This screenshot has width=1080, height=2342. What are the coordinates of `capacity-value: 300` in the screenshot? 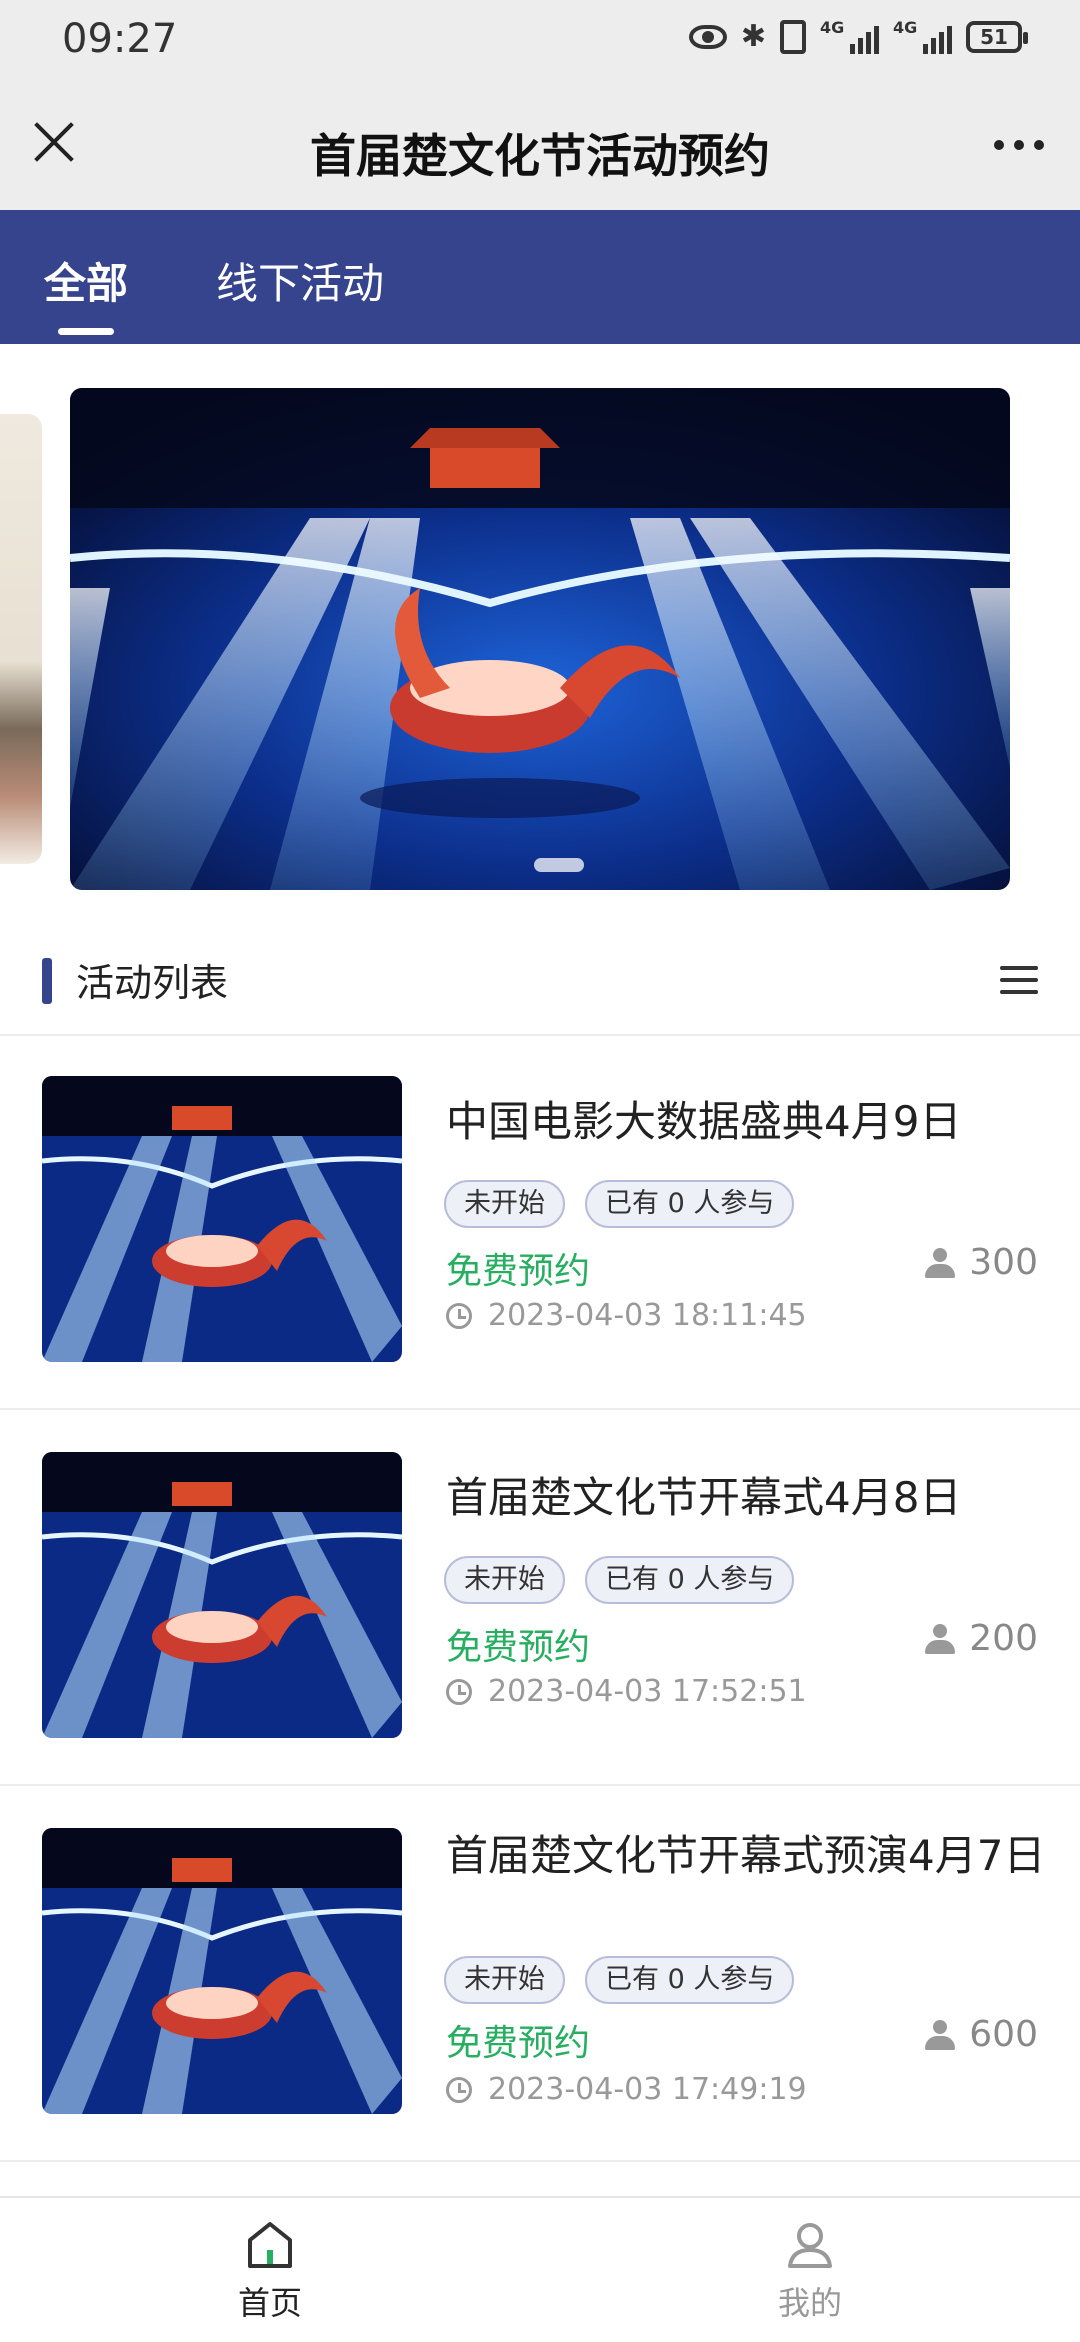 It's located at (1003, 1262).